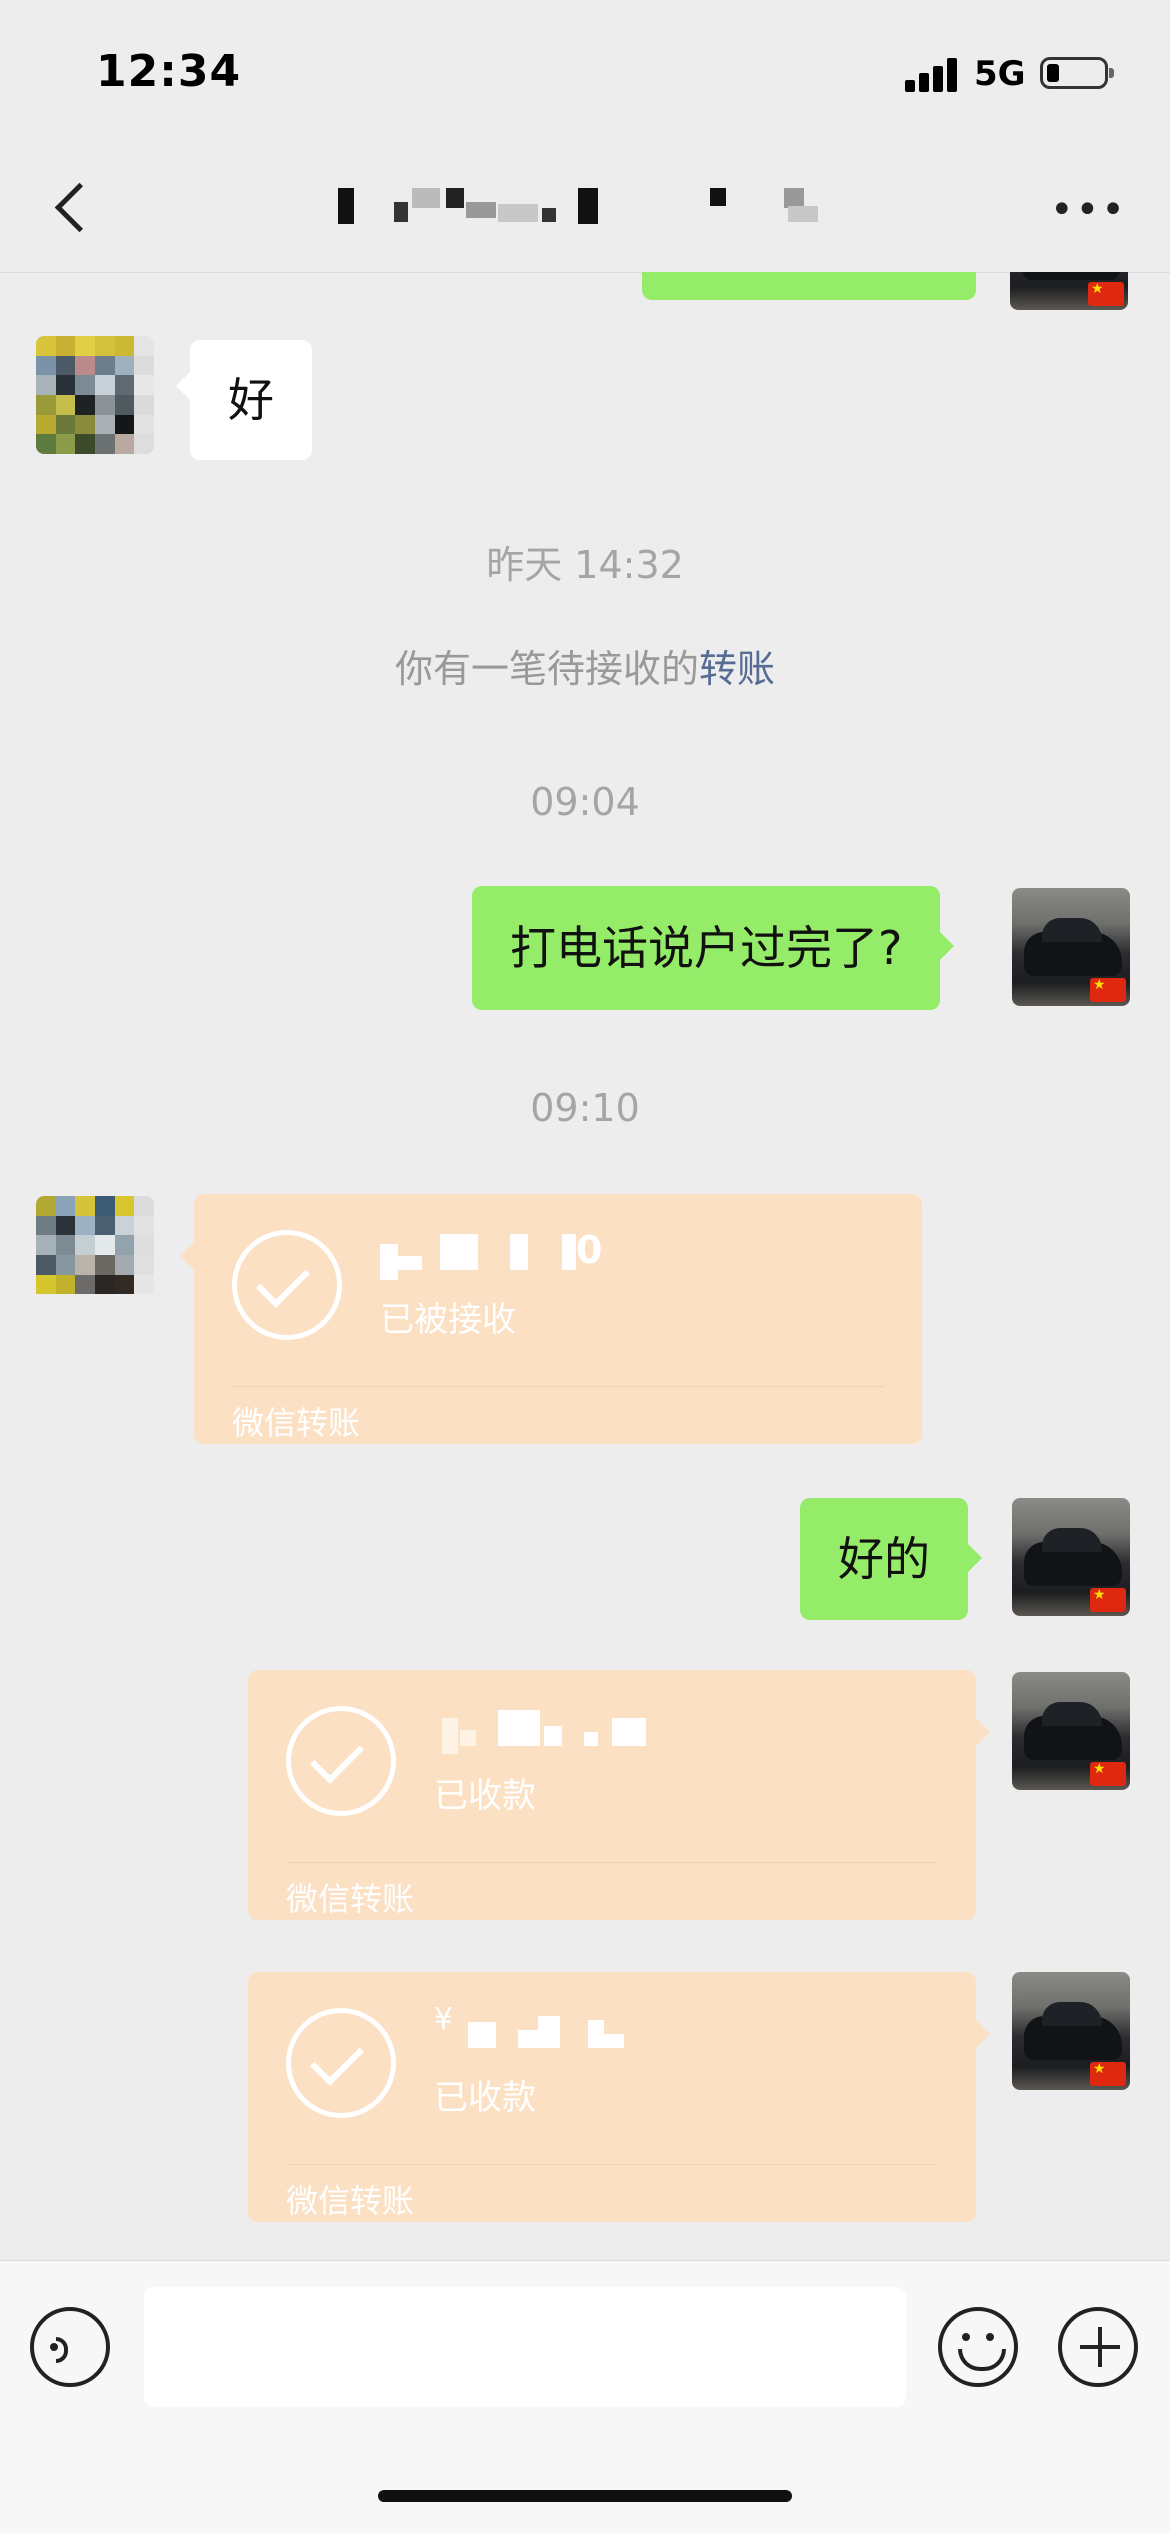  I want to click on more-icon: •••, so click(1087, 210).